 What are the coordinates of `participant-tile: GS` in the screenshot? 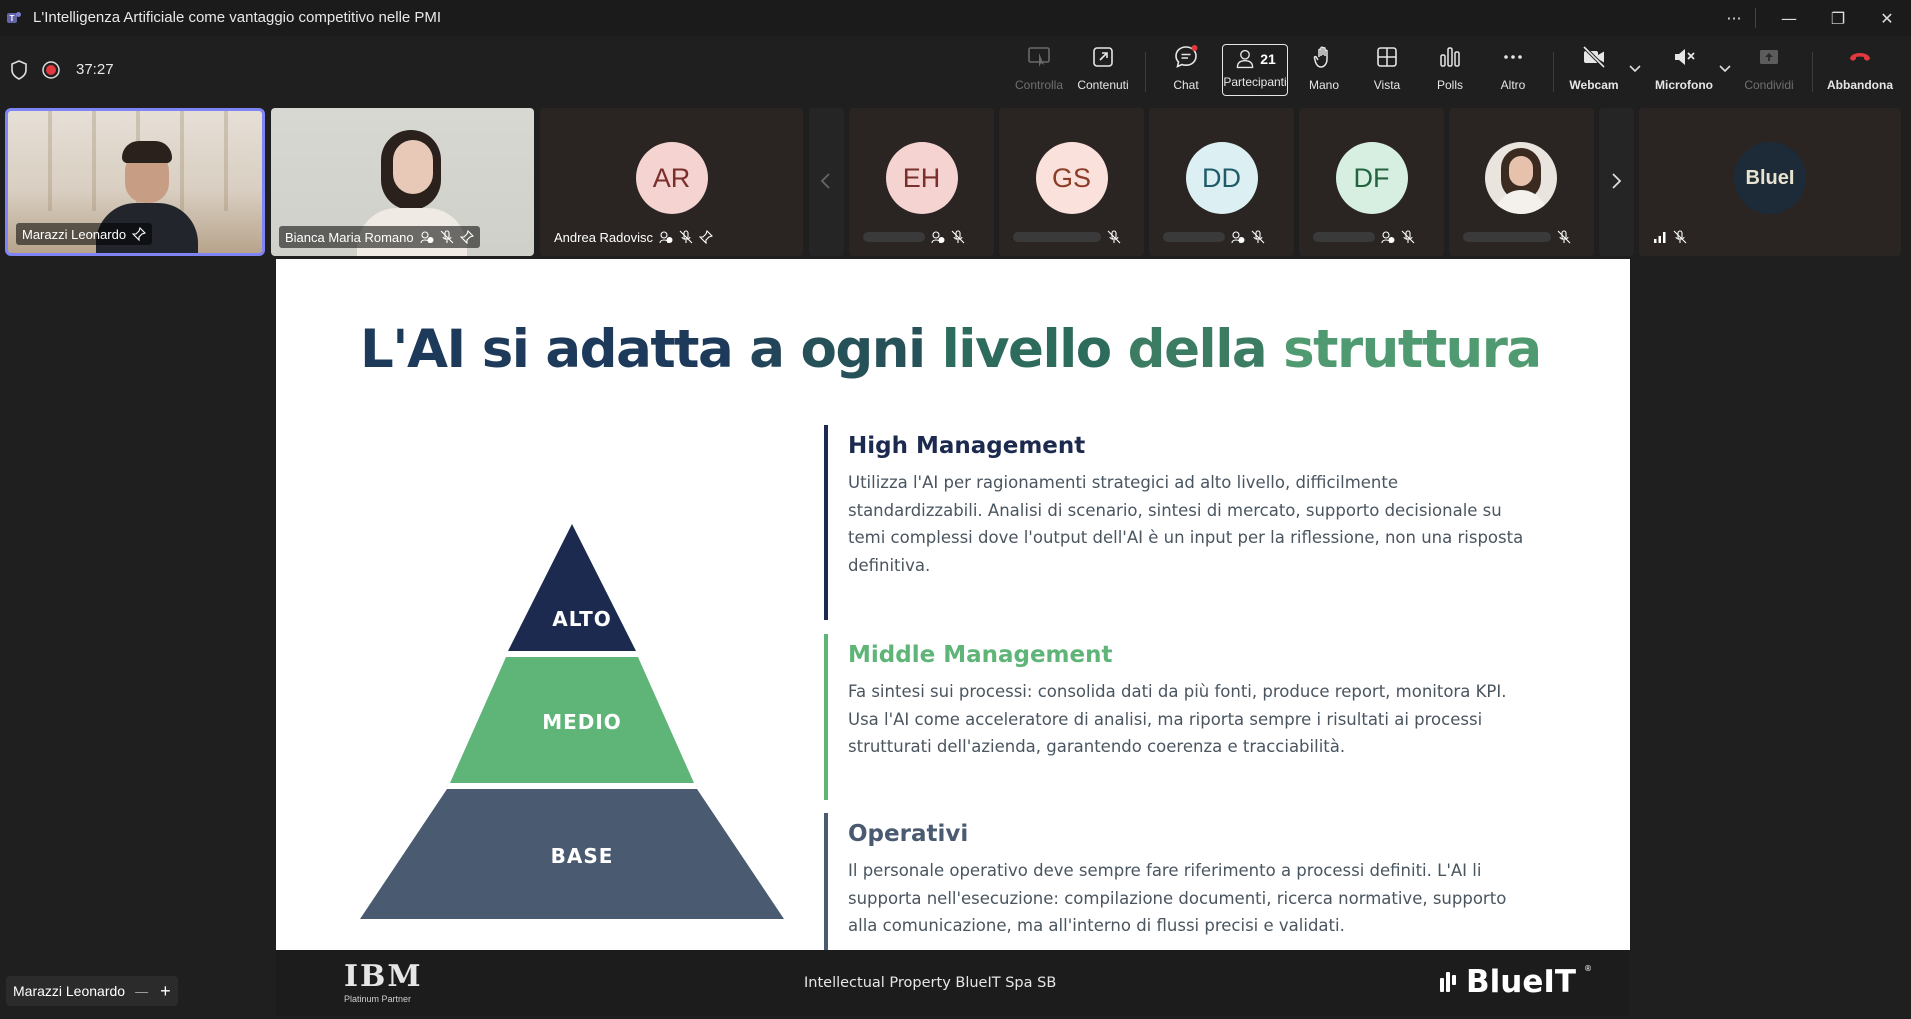 It's located at (1071, 182).